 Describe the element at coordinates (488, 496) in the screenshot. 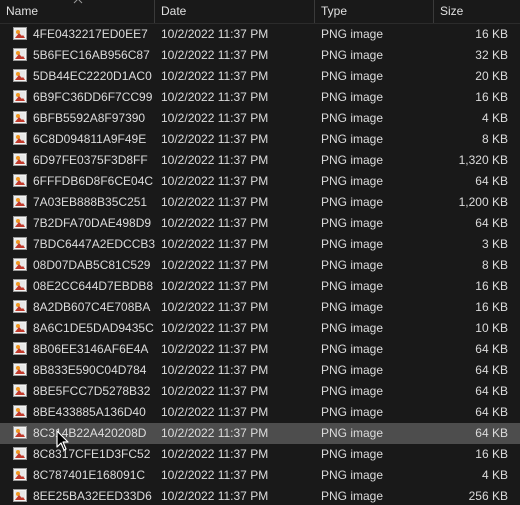

I see `file-size: 256 KB` at that location.